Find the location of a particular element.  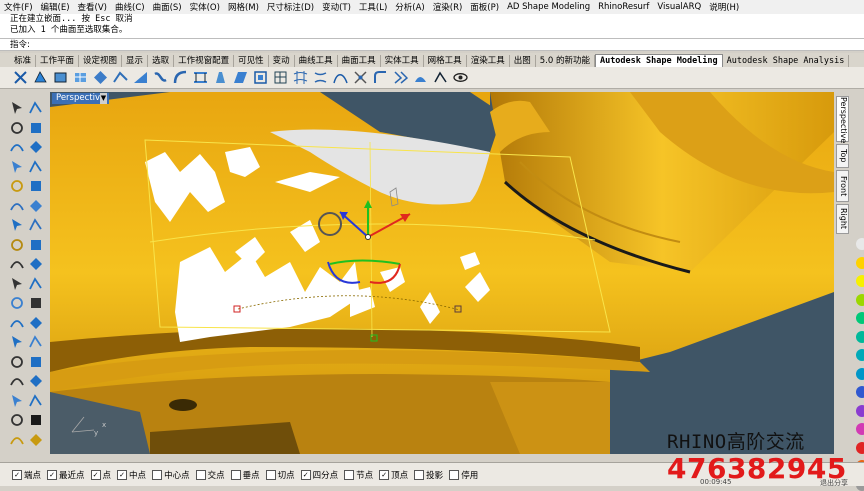

menu-item: 曲线(C) is located at coordinates (130, 7).